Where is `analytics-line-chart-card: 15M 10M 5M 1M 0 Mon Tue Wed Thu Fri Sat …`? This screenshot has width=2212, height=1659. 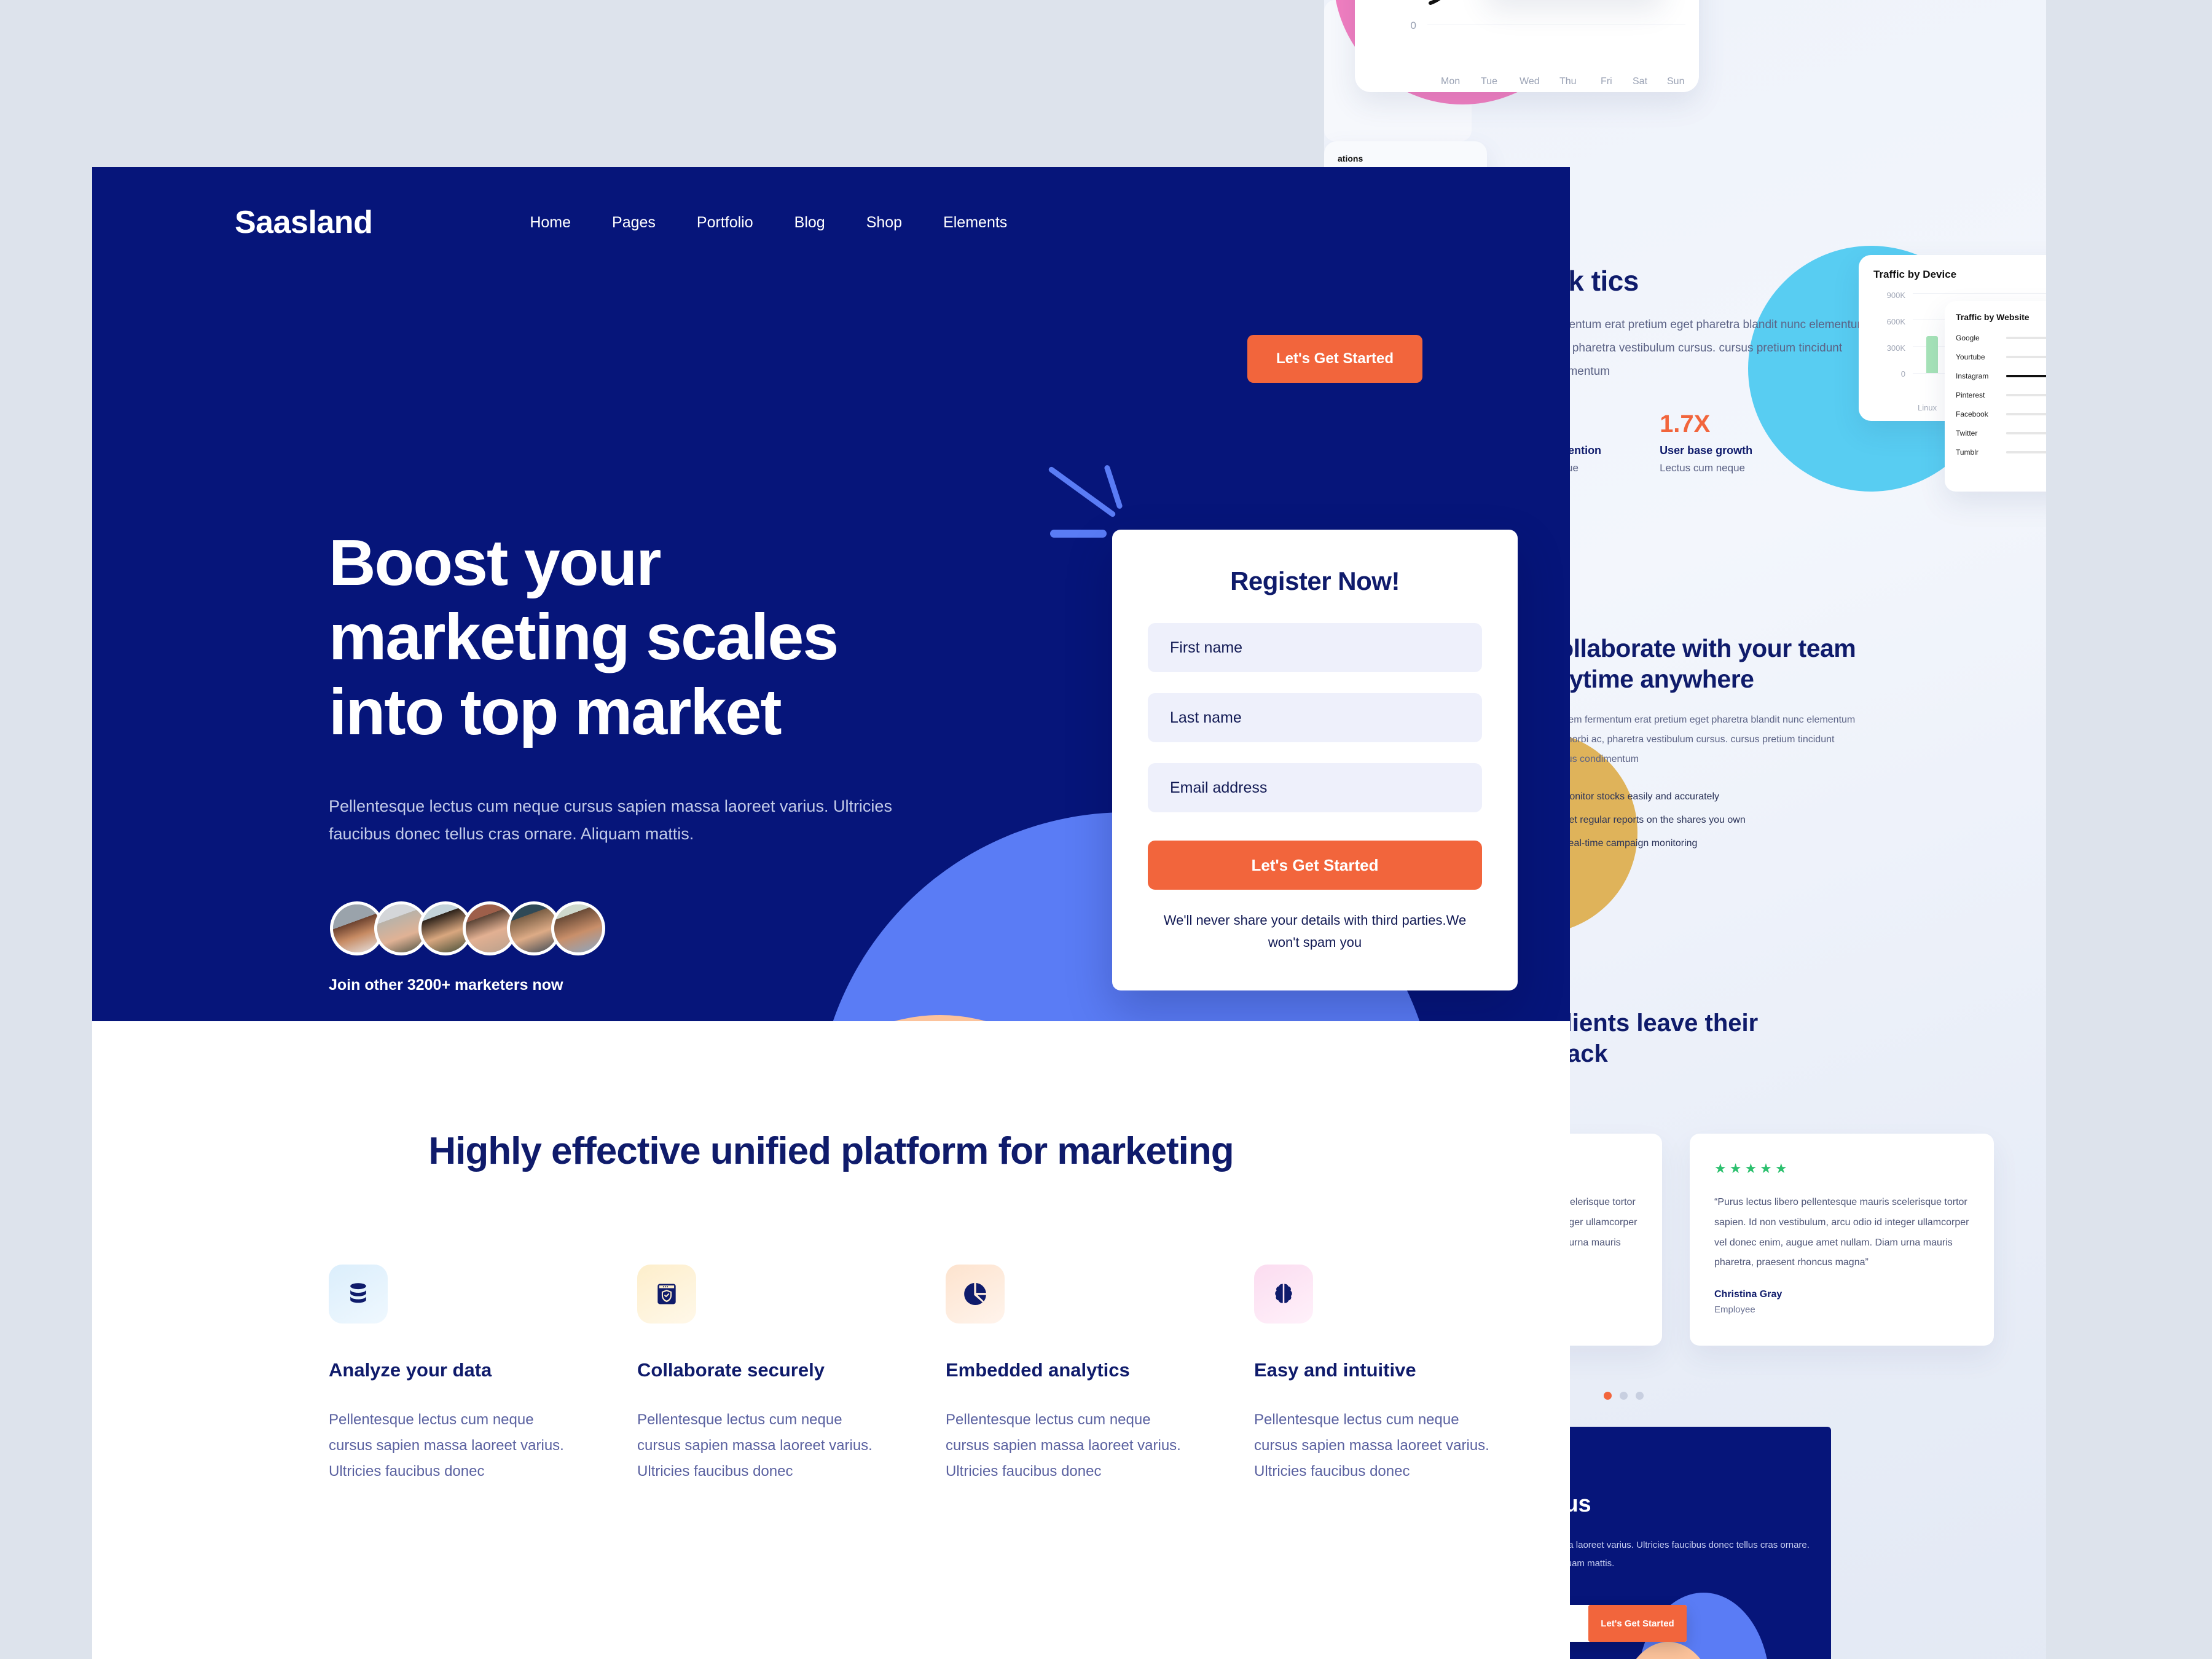
analytics-line-chart-card: 15M 10M 5M 1M 0 Mon Tue Wed Thu Fri Sat … is located at coordinates (1527, 46).